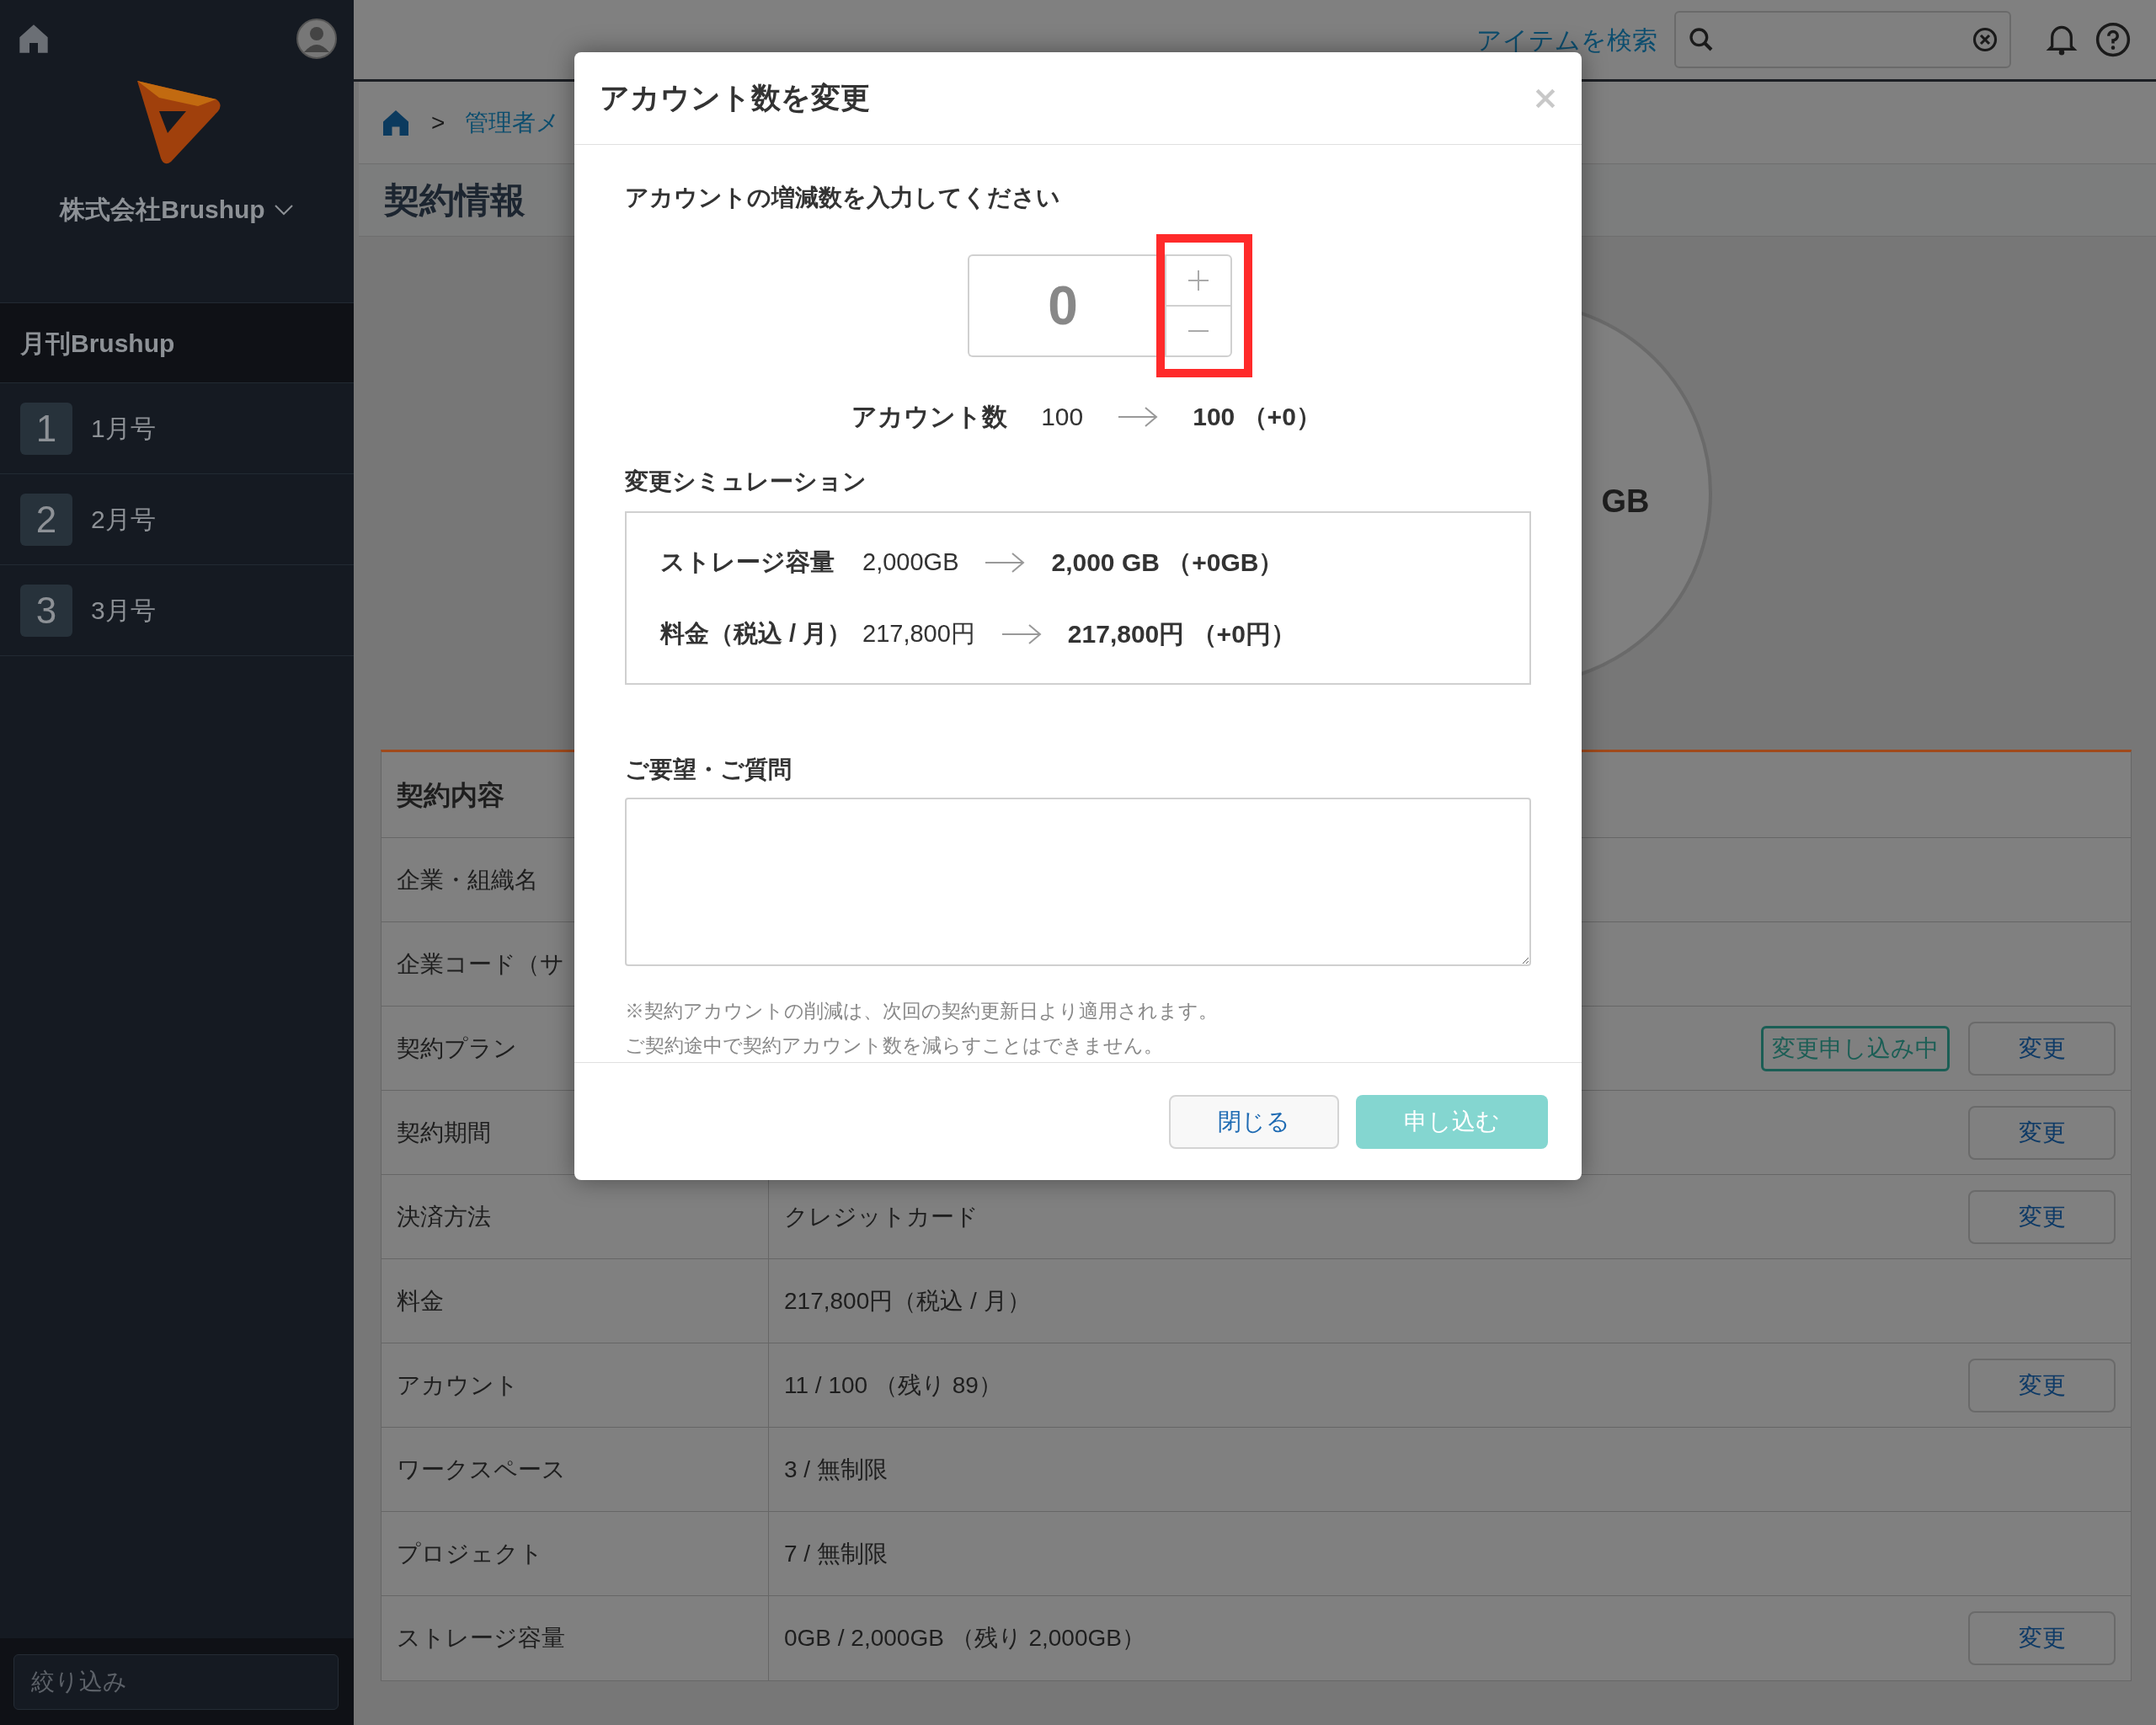 Image resolution: width=2156 pixels, height=1725 pixels. What do you see at coordinates (1702, 39) in the screenshot?
I see `search-icon` at bounding box center [1702, 39].